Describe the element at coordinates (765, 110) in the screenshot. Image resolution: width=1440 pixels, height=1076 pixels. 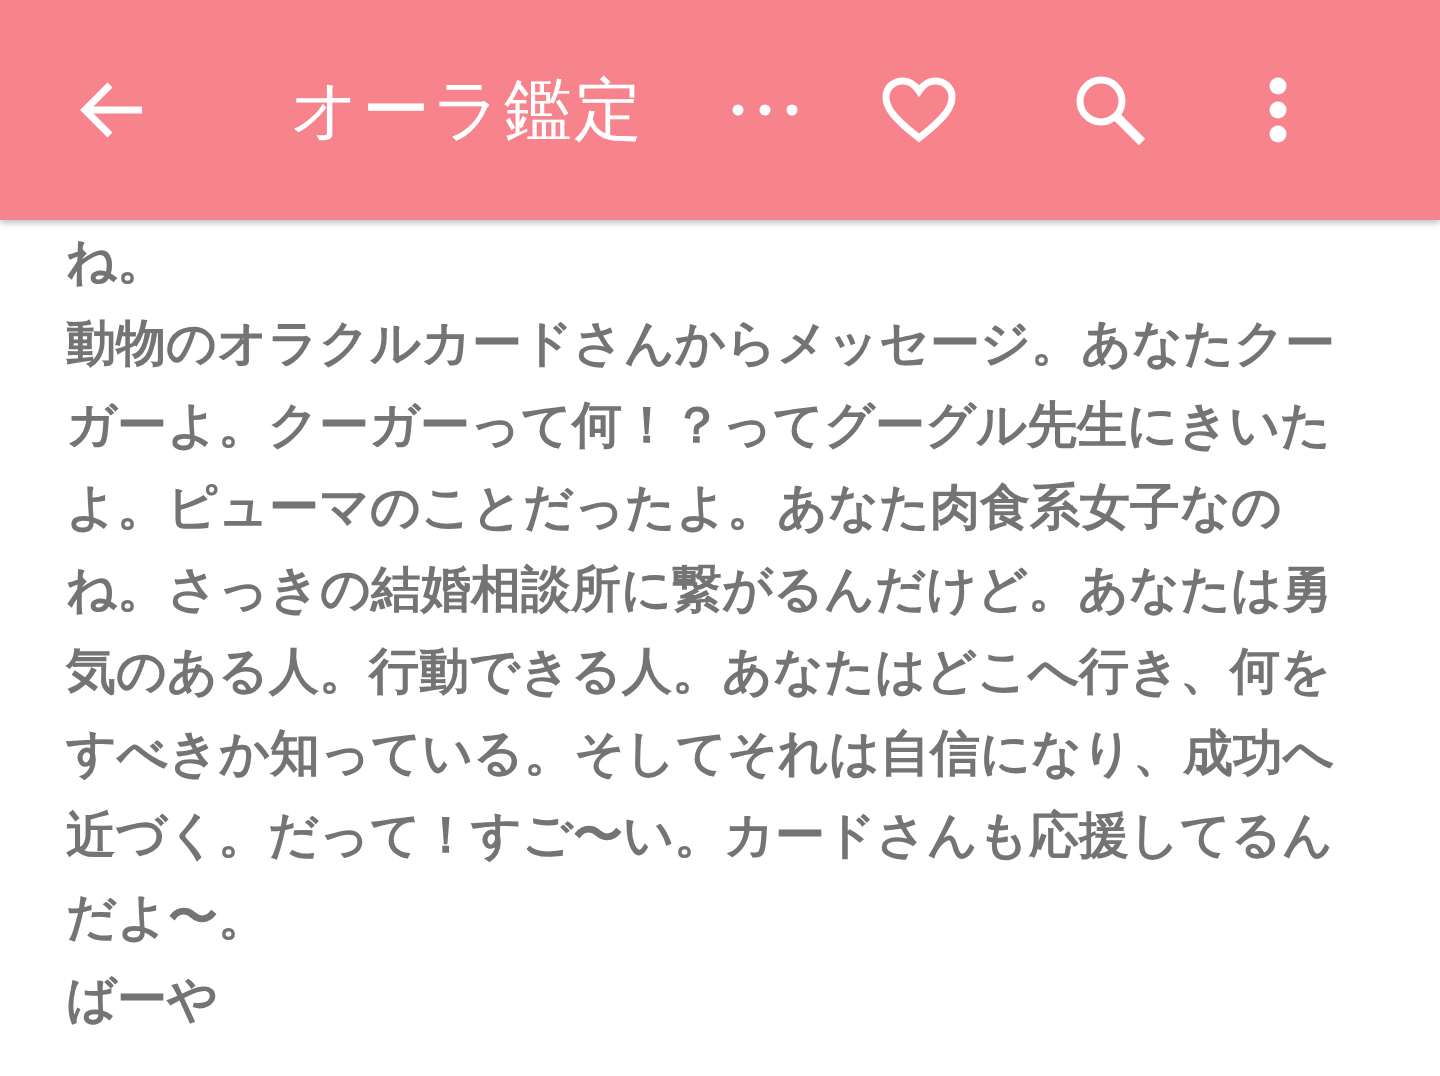
I see `more-horizontal-icon` at that location.